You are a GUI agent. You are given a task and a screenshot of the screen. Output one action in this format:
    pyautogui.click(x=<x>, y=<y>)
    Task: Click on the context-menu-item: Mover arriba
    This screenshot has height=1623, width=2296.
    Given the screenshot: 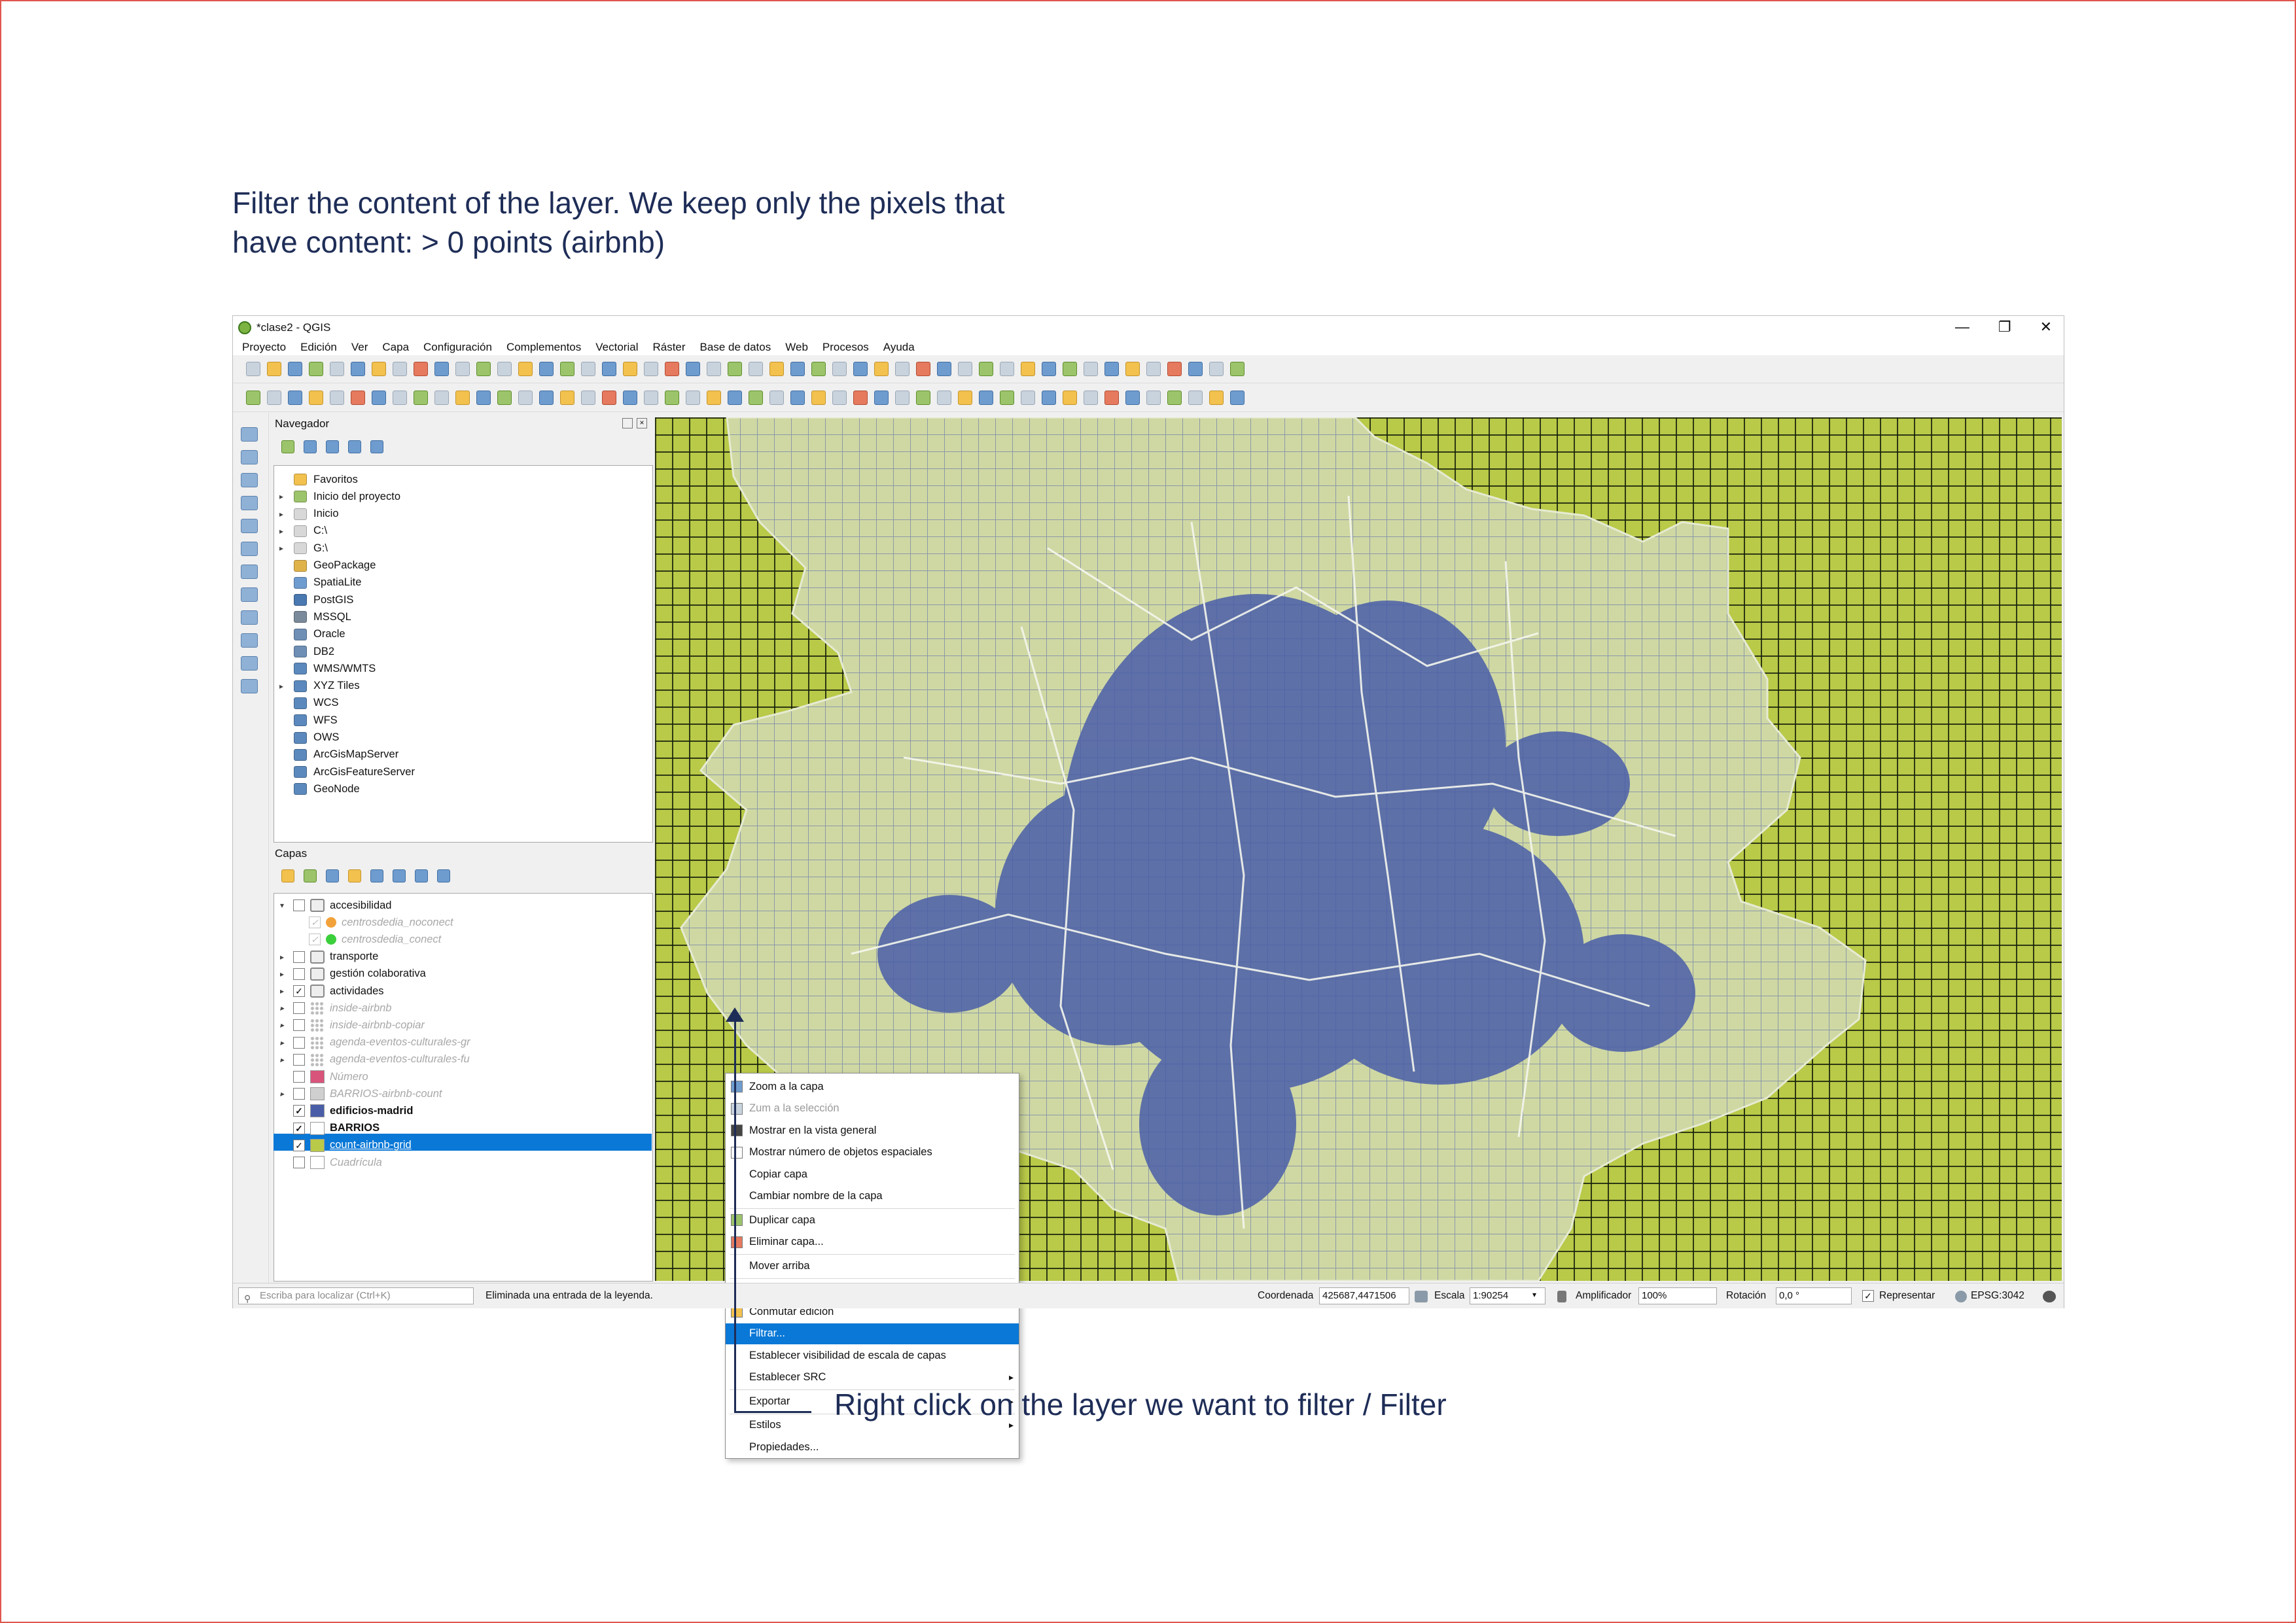 What is the action you would take?
    pyautogui.click(x=872, y=1266)
    